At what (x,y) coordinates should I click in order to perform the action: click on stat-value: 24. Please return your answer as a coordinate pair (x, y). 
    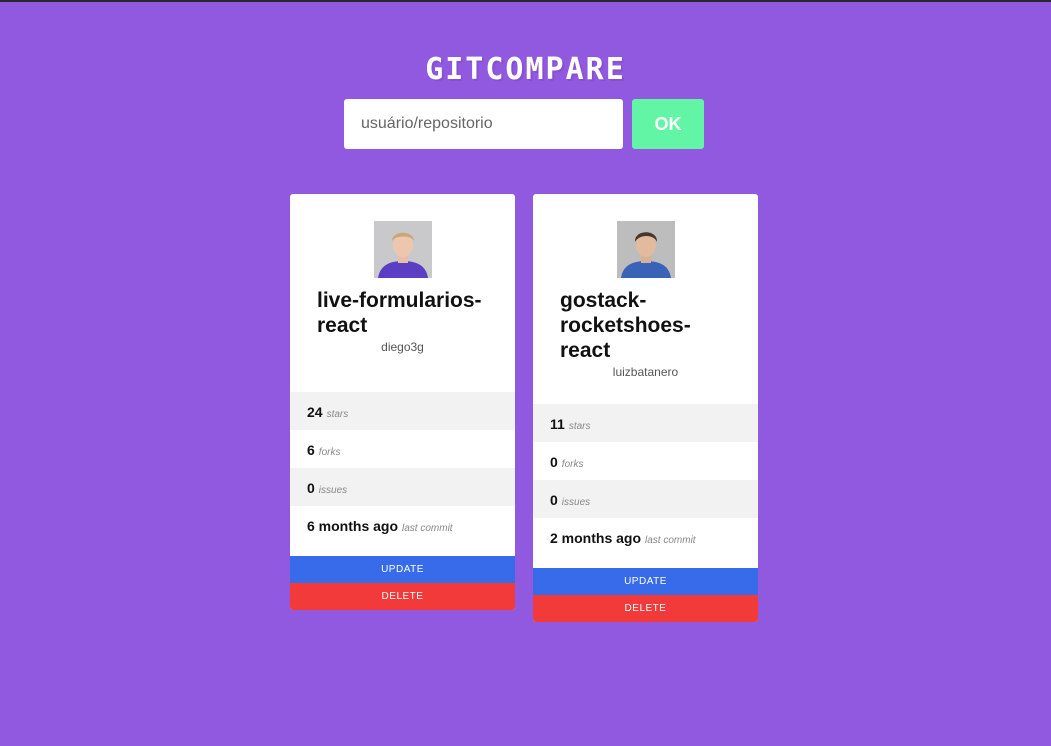
    Looking at the image, I should click on (315, 412).